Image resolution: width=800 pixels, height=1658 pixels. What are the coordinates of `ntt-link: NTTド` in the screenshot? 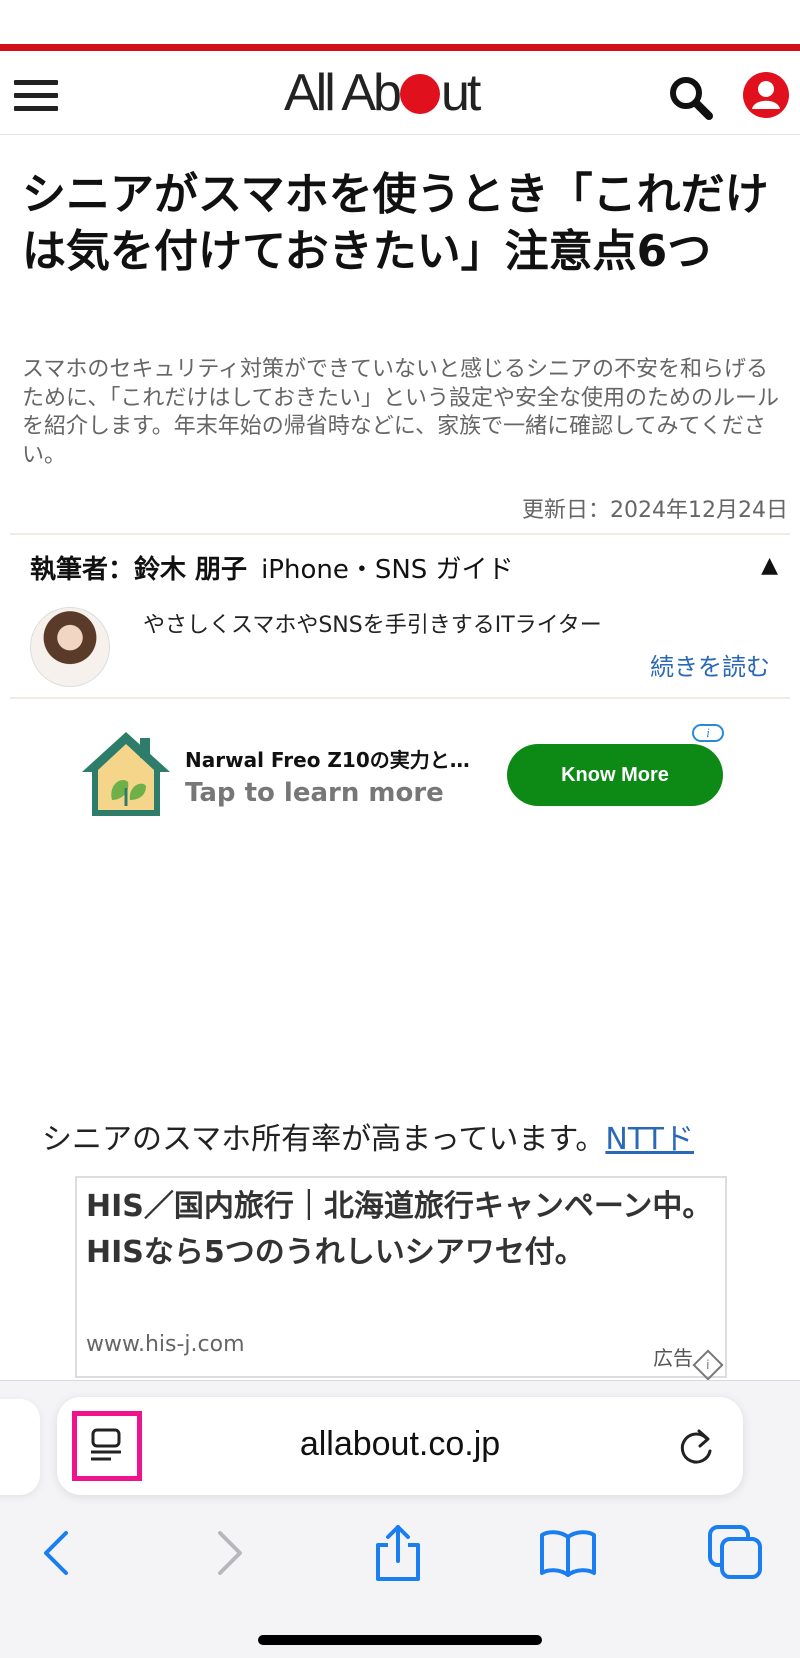 It's located at (649, 1139).